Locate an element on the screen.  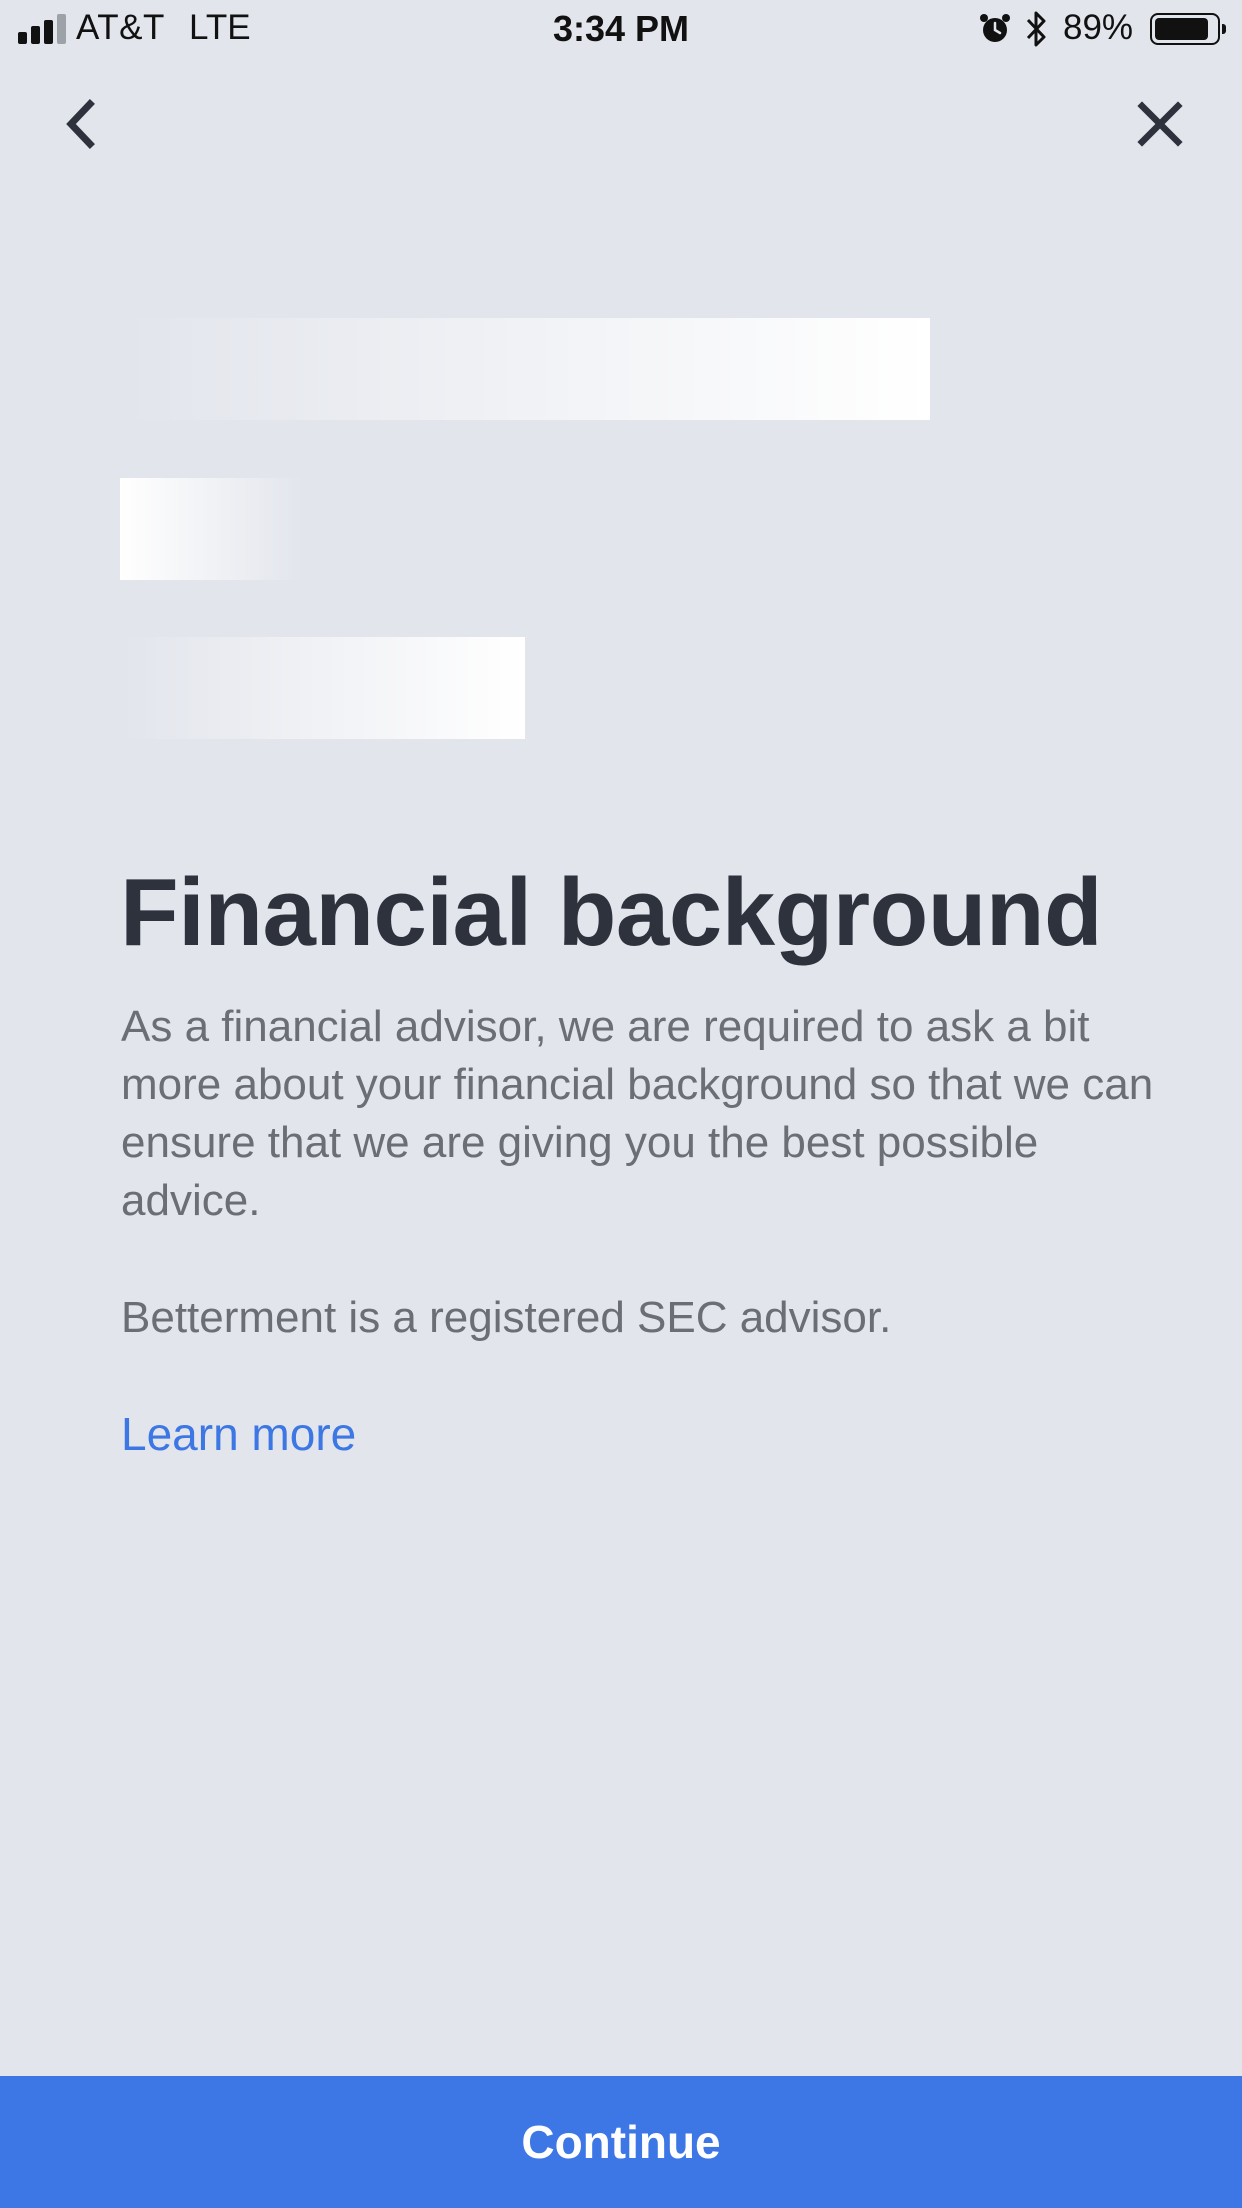
alarm-icon is located at coordinates (995, 28).